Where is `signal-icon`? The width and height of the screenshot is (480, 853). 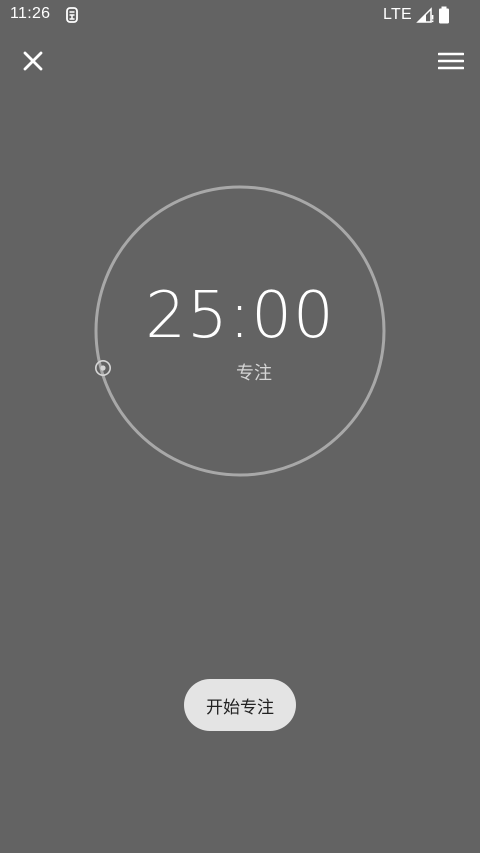 signal-icon is located at coordinates (425, 15).